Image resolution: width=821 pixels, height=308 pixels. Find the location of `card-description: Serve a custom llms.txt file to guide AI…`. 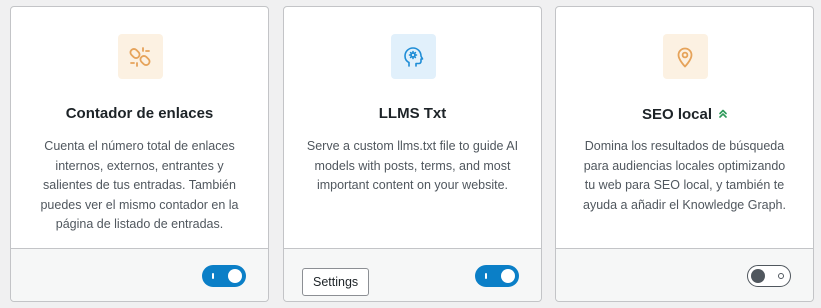

card-description: Serve a custom llms.txt file to guide AI… is located at coordinates (412, 165).